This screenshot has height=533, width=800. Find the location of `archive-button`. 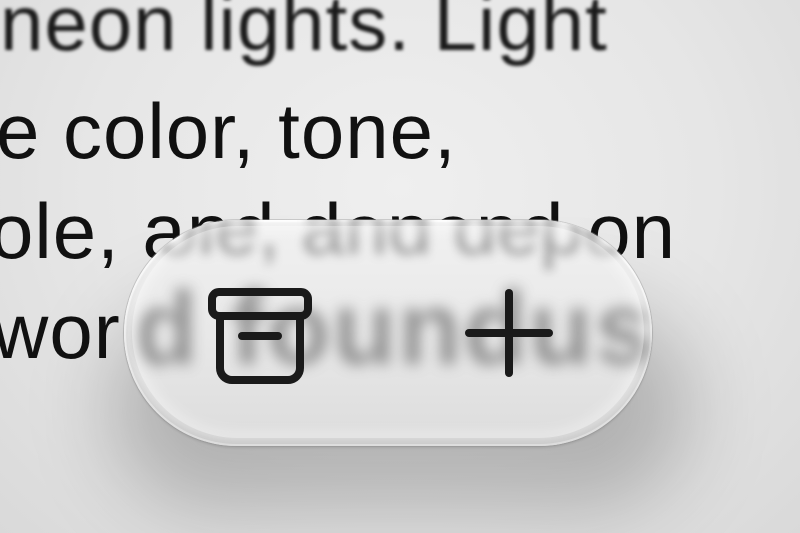

archive-button is located at coordinates (260, 336).